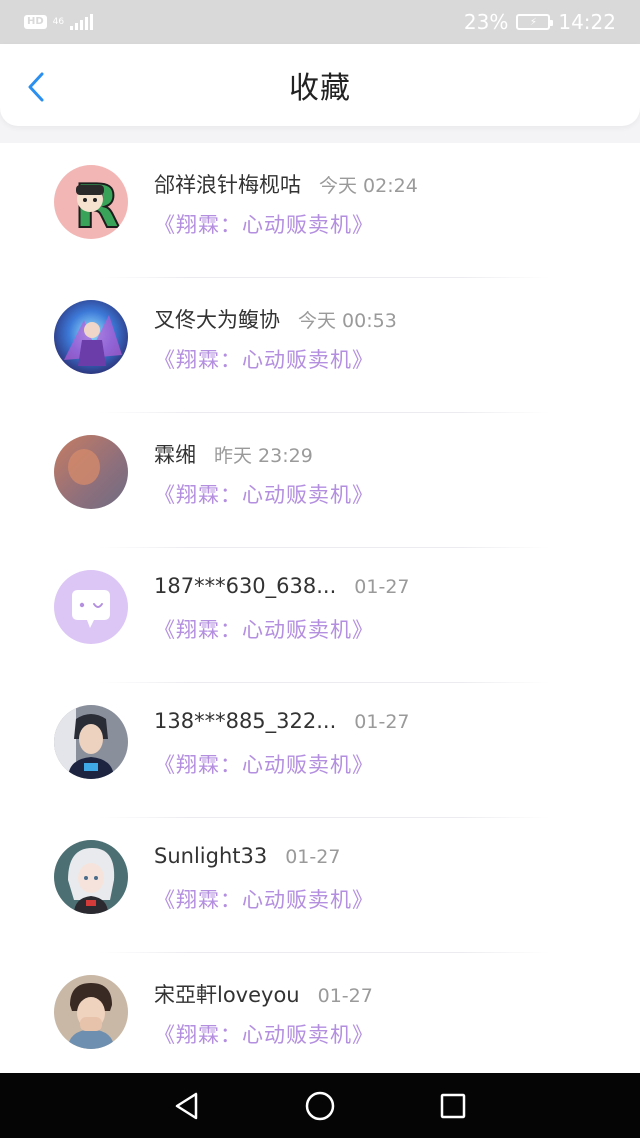 This screenshot has width=640, height=1138. What do you see at coordinates (282, 742) in the screenshot?
I see `item-info: 138***885_322... 01-27 《翔霖：心动贩卖机》` at bounding box center [282, 742].